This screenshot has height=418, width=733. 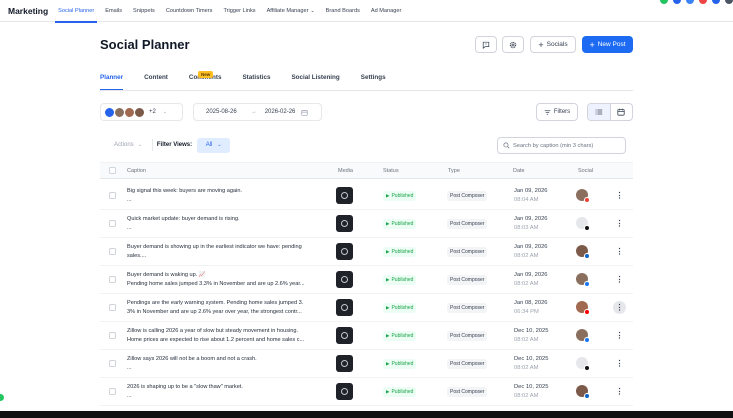 I want to click on date-to: 2026-02-26, so click(x=280, y=112).